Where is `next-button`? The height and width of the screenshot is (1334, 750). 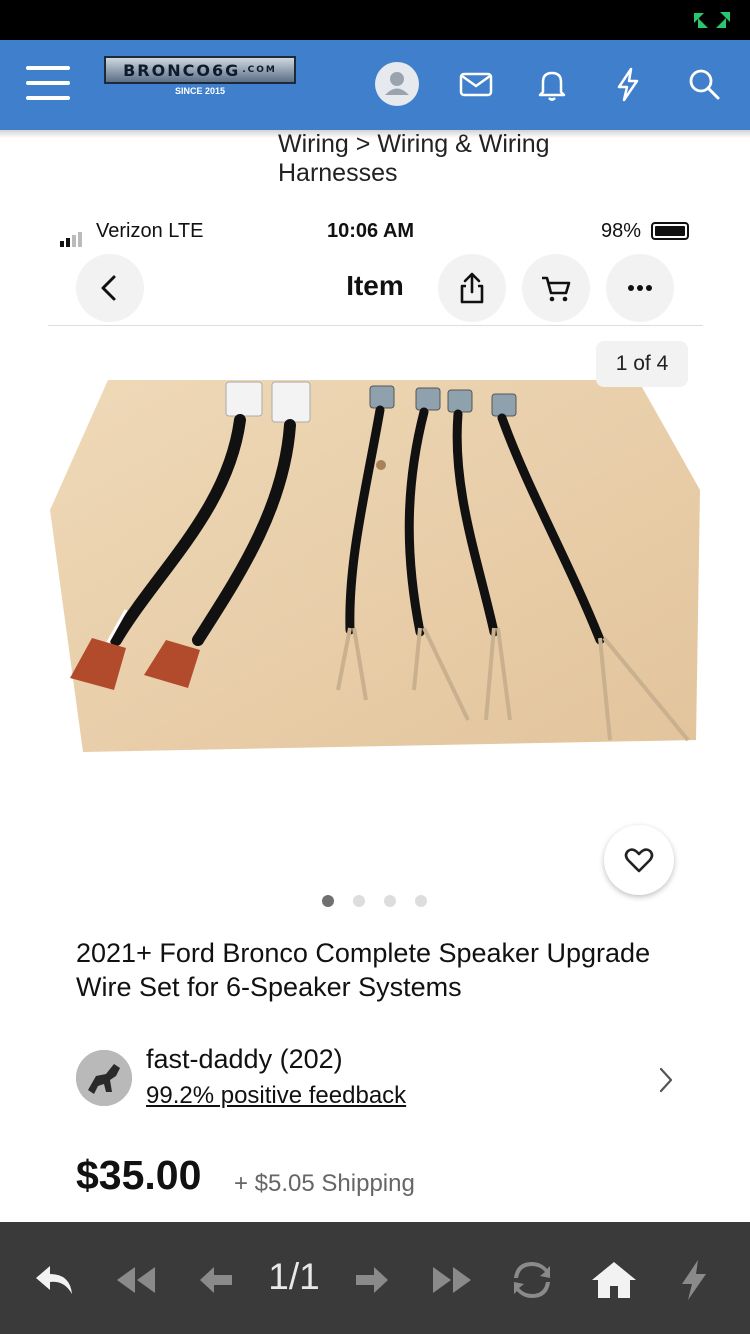
next-button is located at coordinates (372, 1280).